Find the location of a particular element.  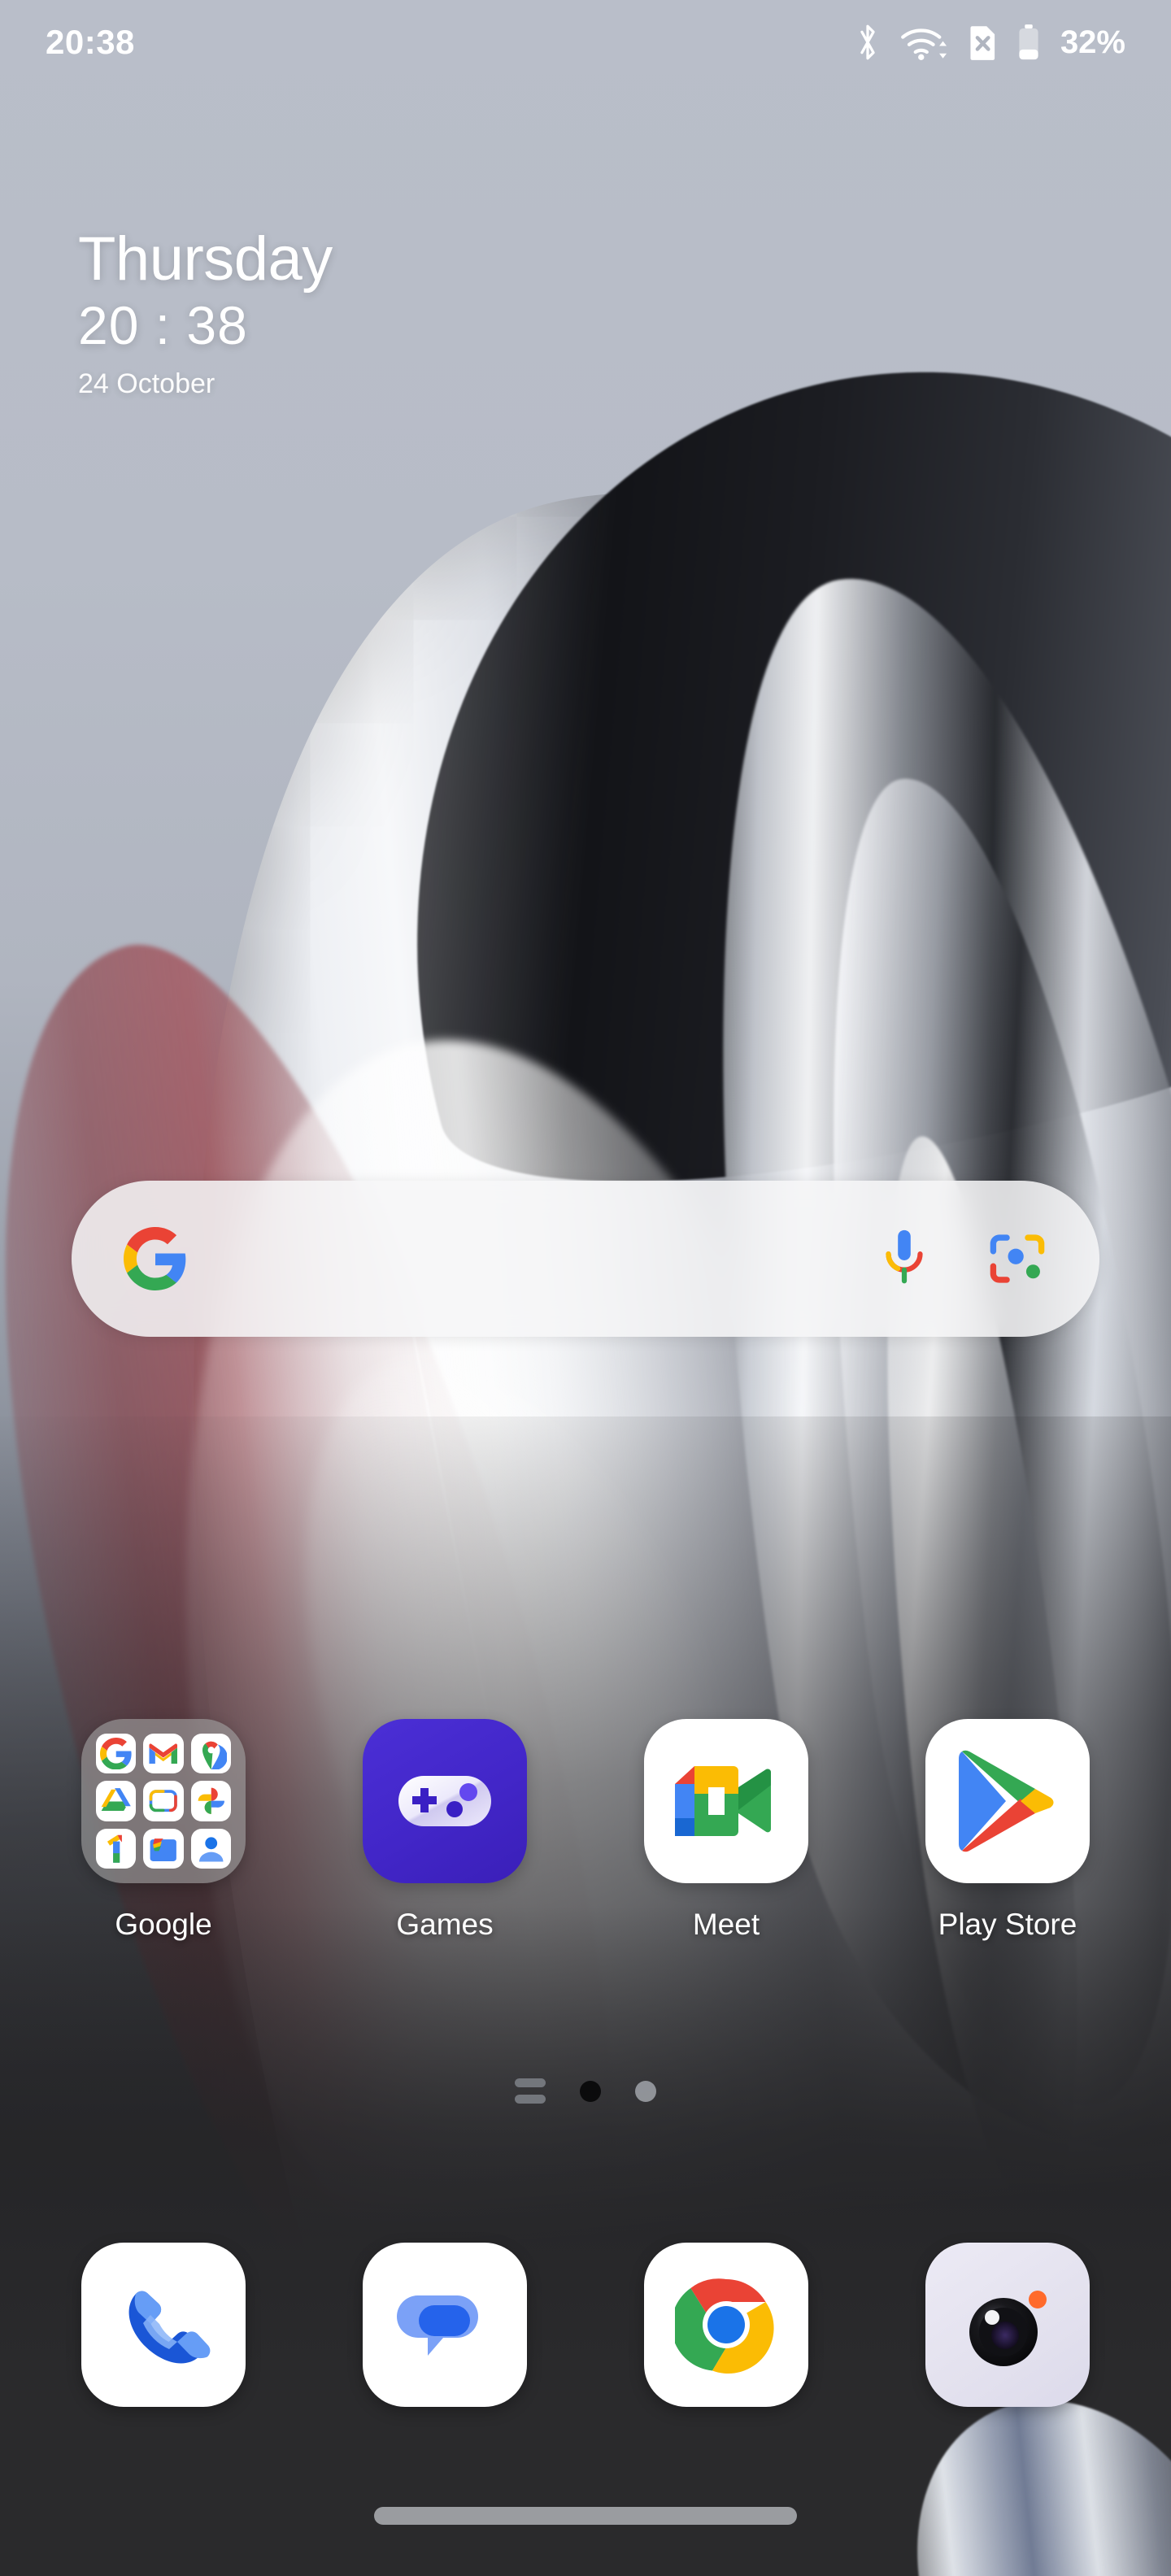

app-item-play-store: Play Store is located at coordinates (1007, 1831).